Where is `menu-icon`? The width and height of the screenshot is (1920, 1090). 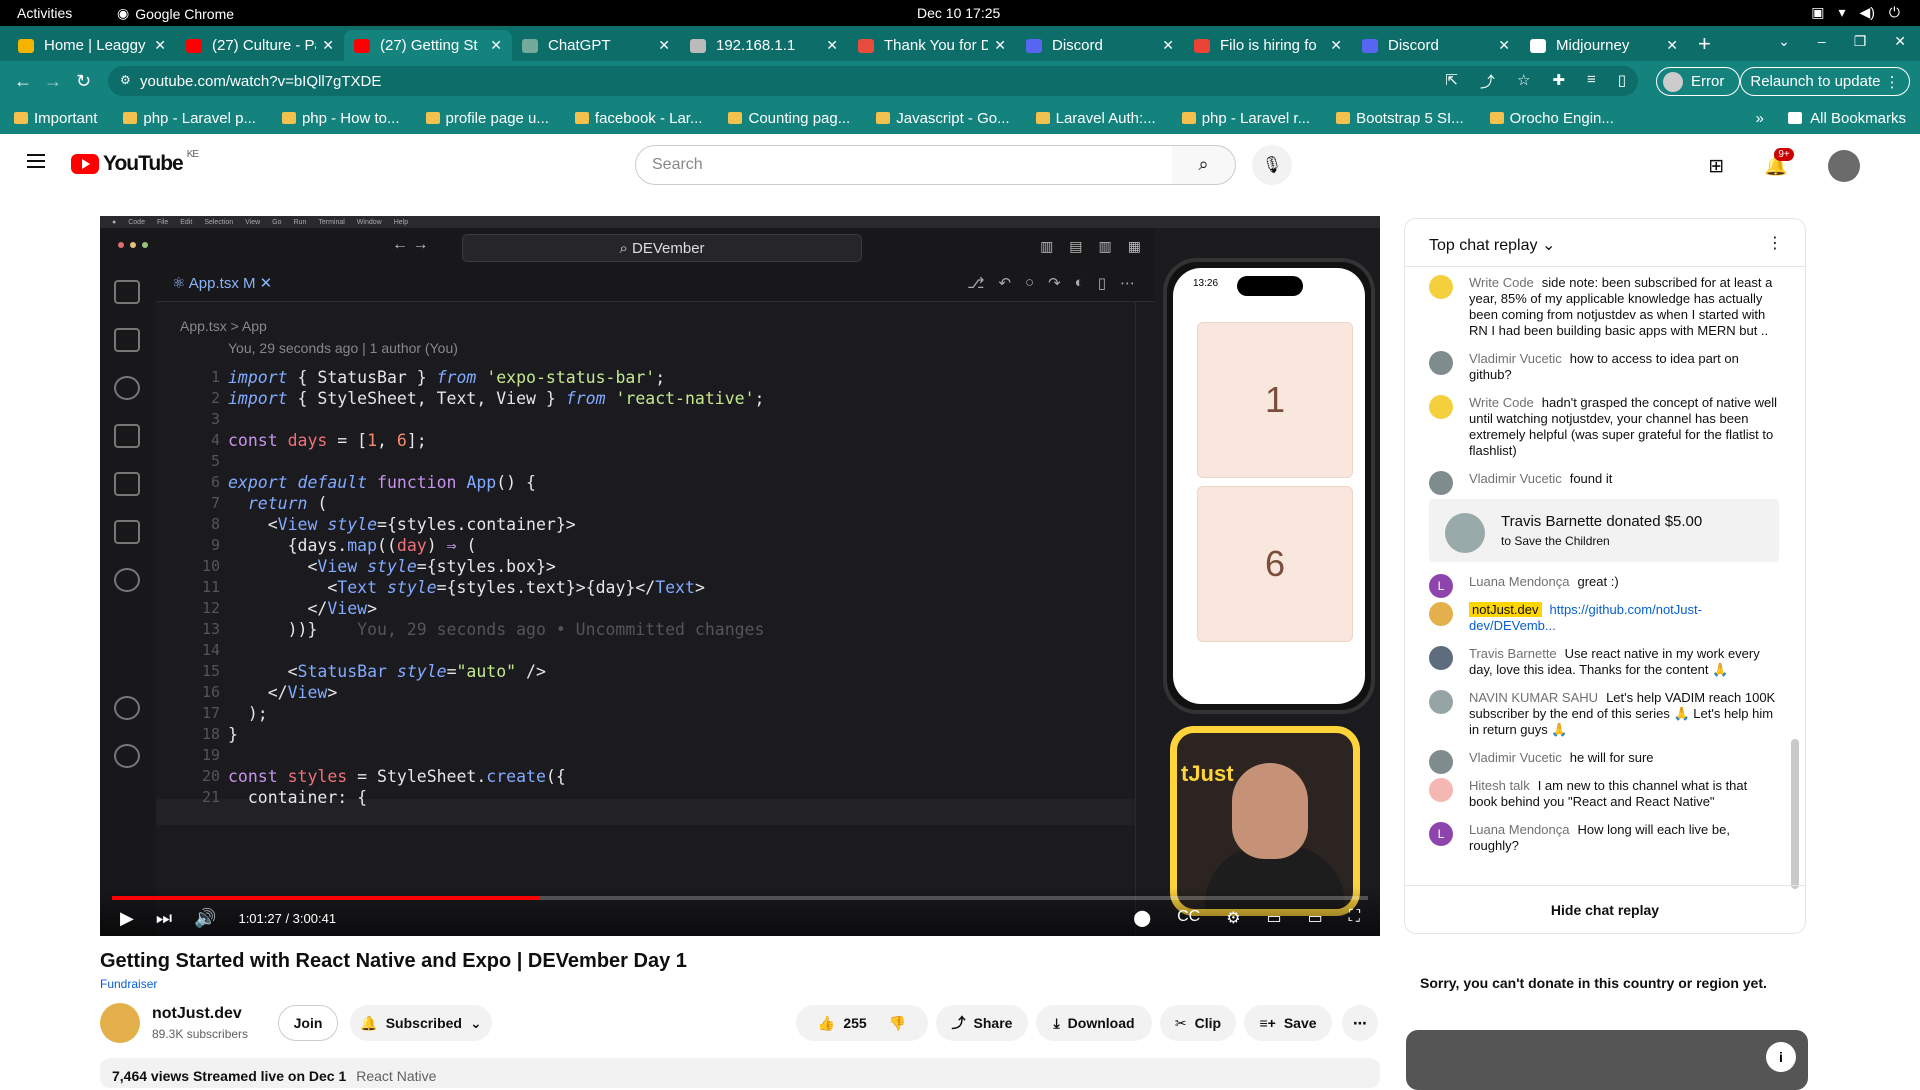 menu-icon is located at coordinates (36, 161).